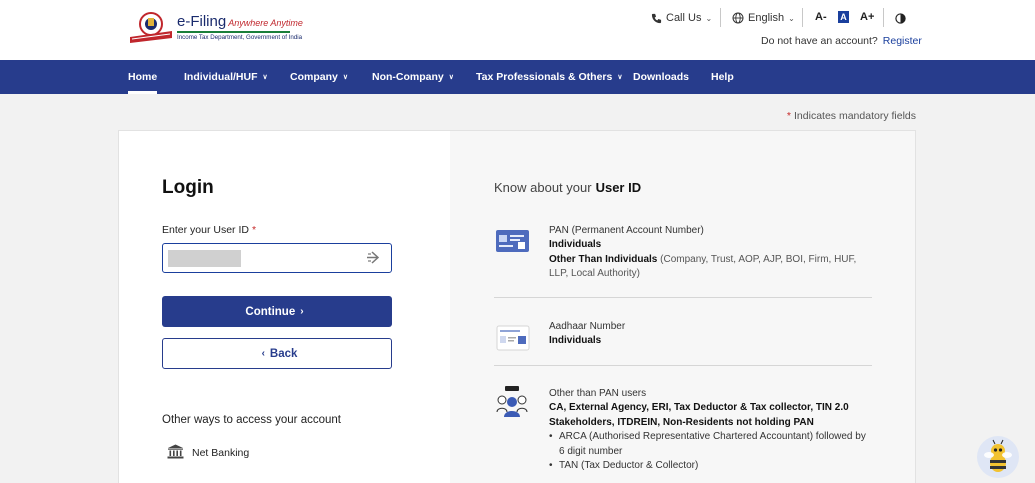 The width and height of the screenshot is (1035, 483). Describe the element at coordinates (819, 41) in the screenshot. I see `no-account-text: Do not have an account?` at that location.